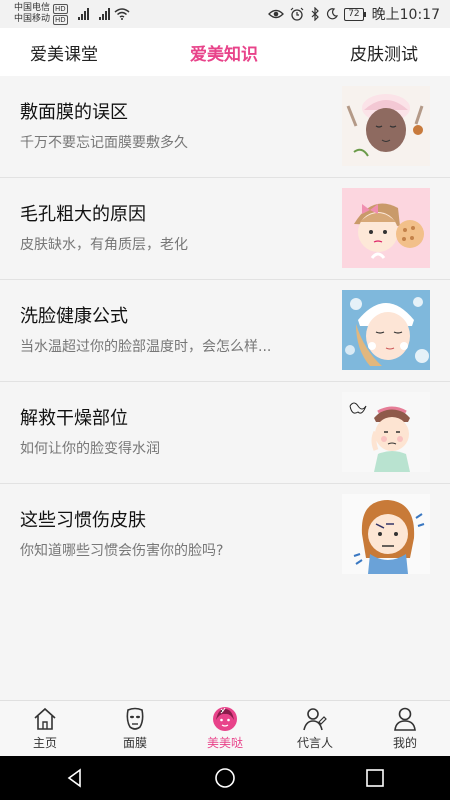 The image size is (450, 800). I want to click on beauty-girl-icon, so click(225, 719).